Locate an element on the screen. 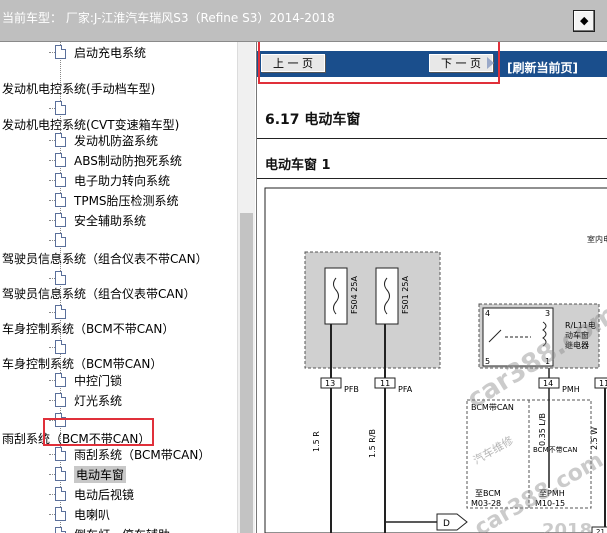 This screenshot has height=533, width=607. sidebar-item-label: 驾驶员信息系统（组合仪表不带CAN） is located at coordinates (105, 258).